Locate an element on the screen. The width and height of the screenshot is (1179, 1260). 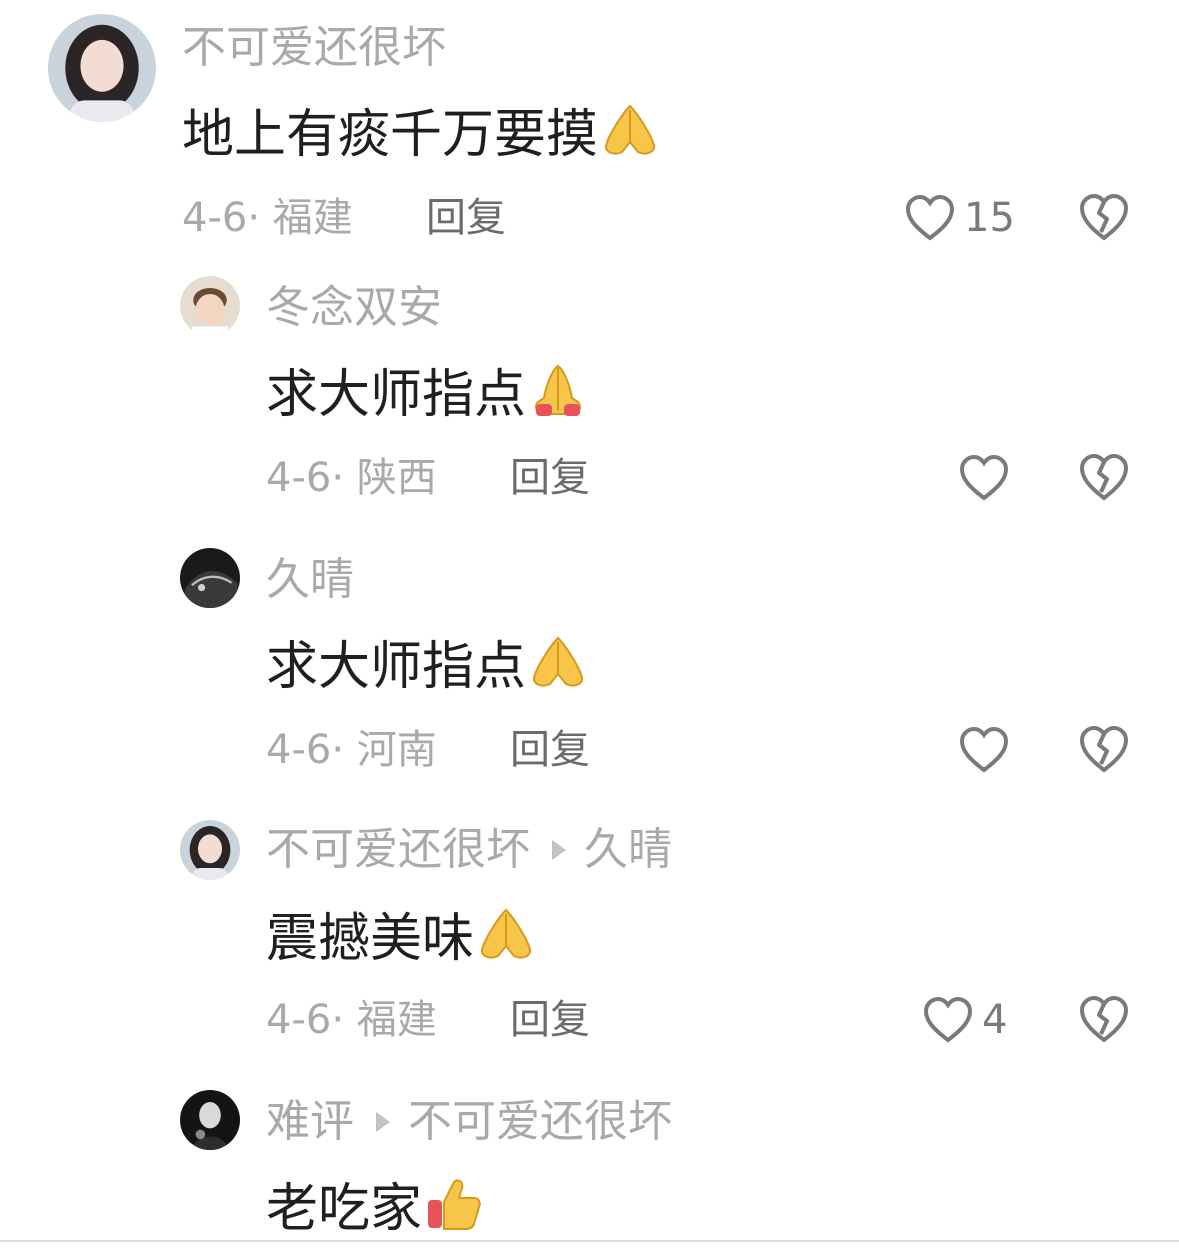
like-count: 15 is located at coordinates (989, 218).